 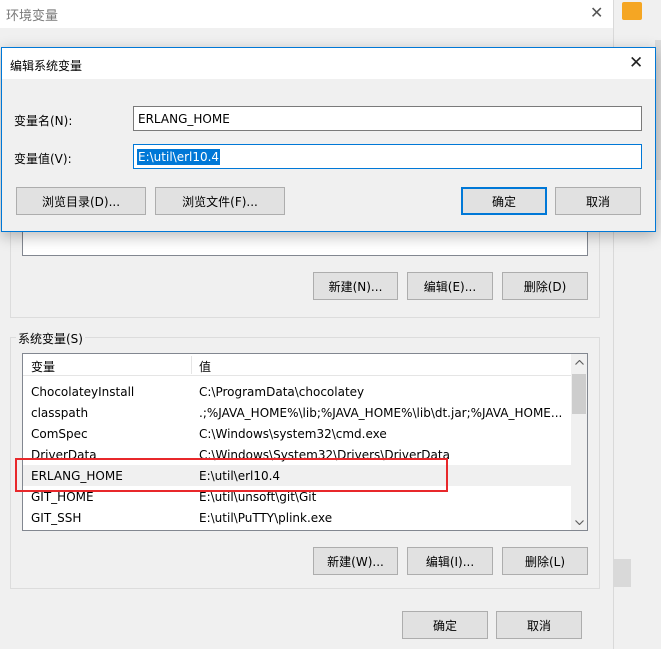 What do you see at coordinates (387, 156) in the screenshot?
I see `variable-value-field: E:\util\erl10.4` at bounding box center [387, 156].